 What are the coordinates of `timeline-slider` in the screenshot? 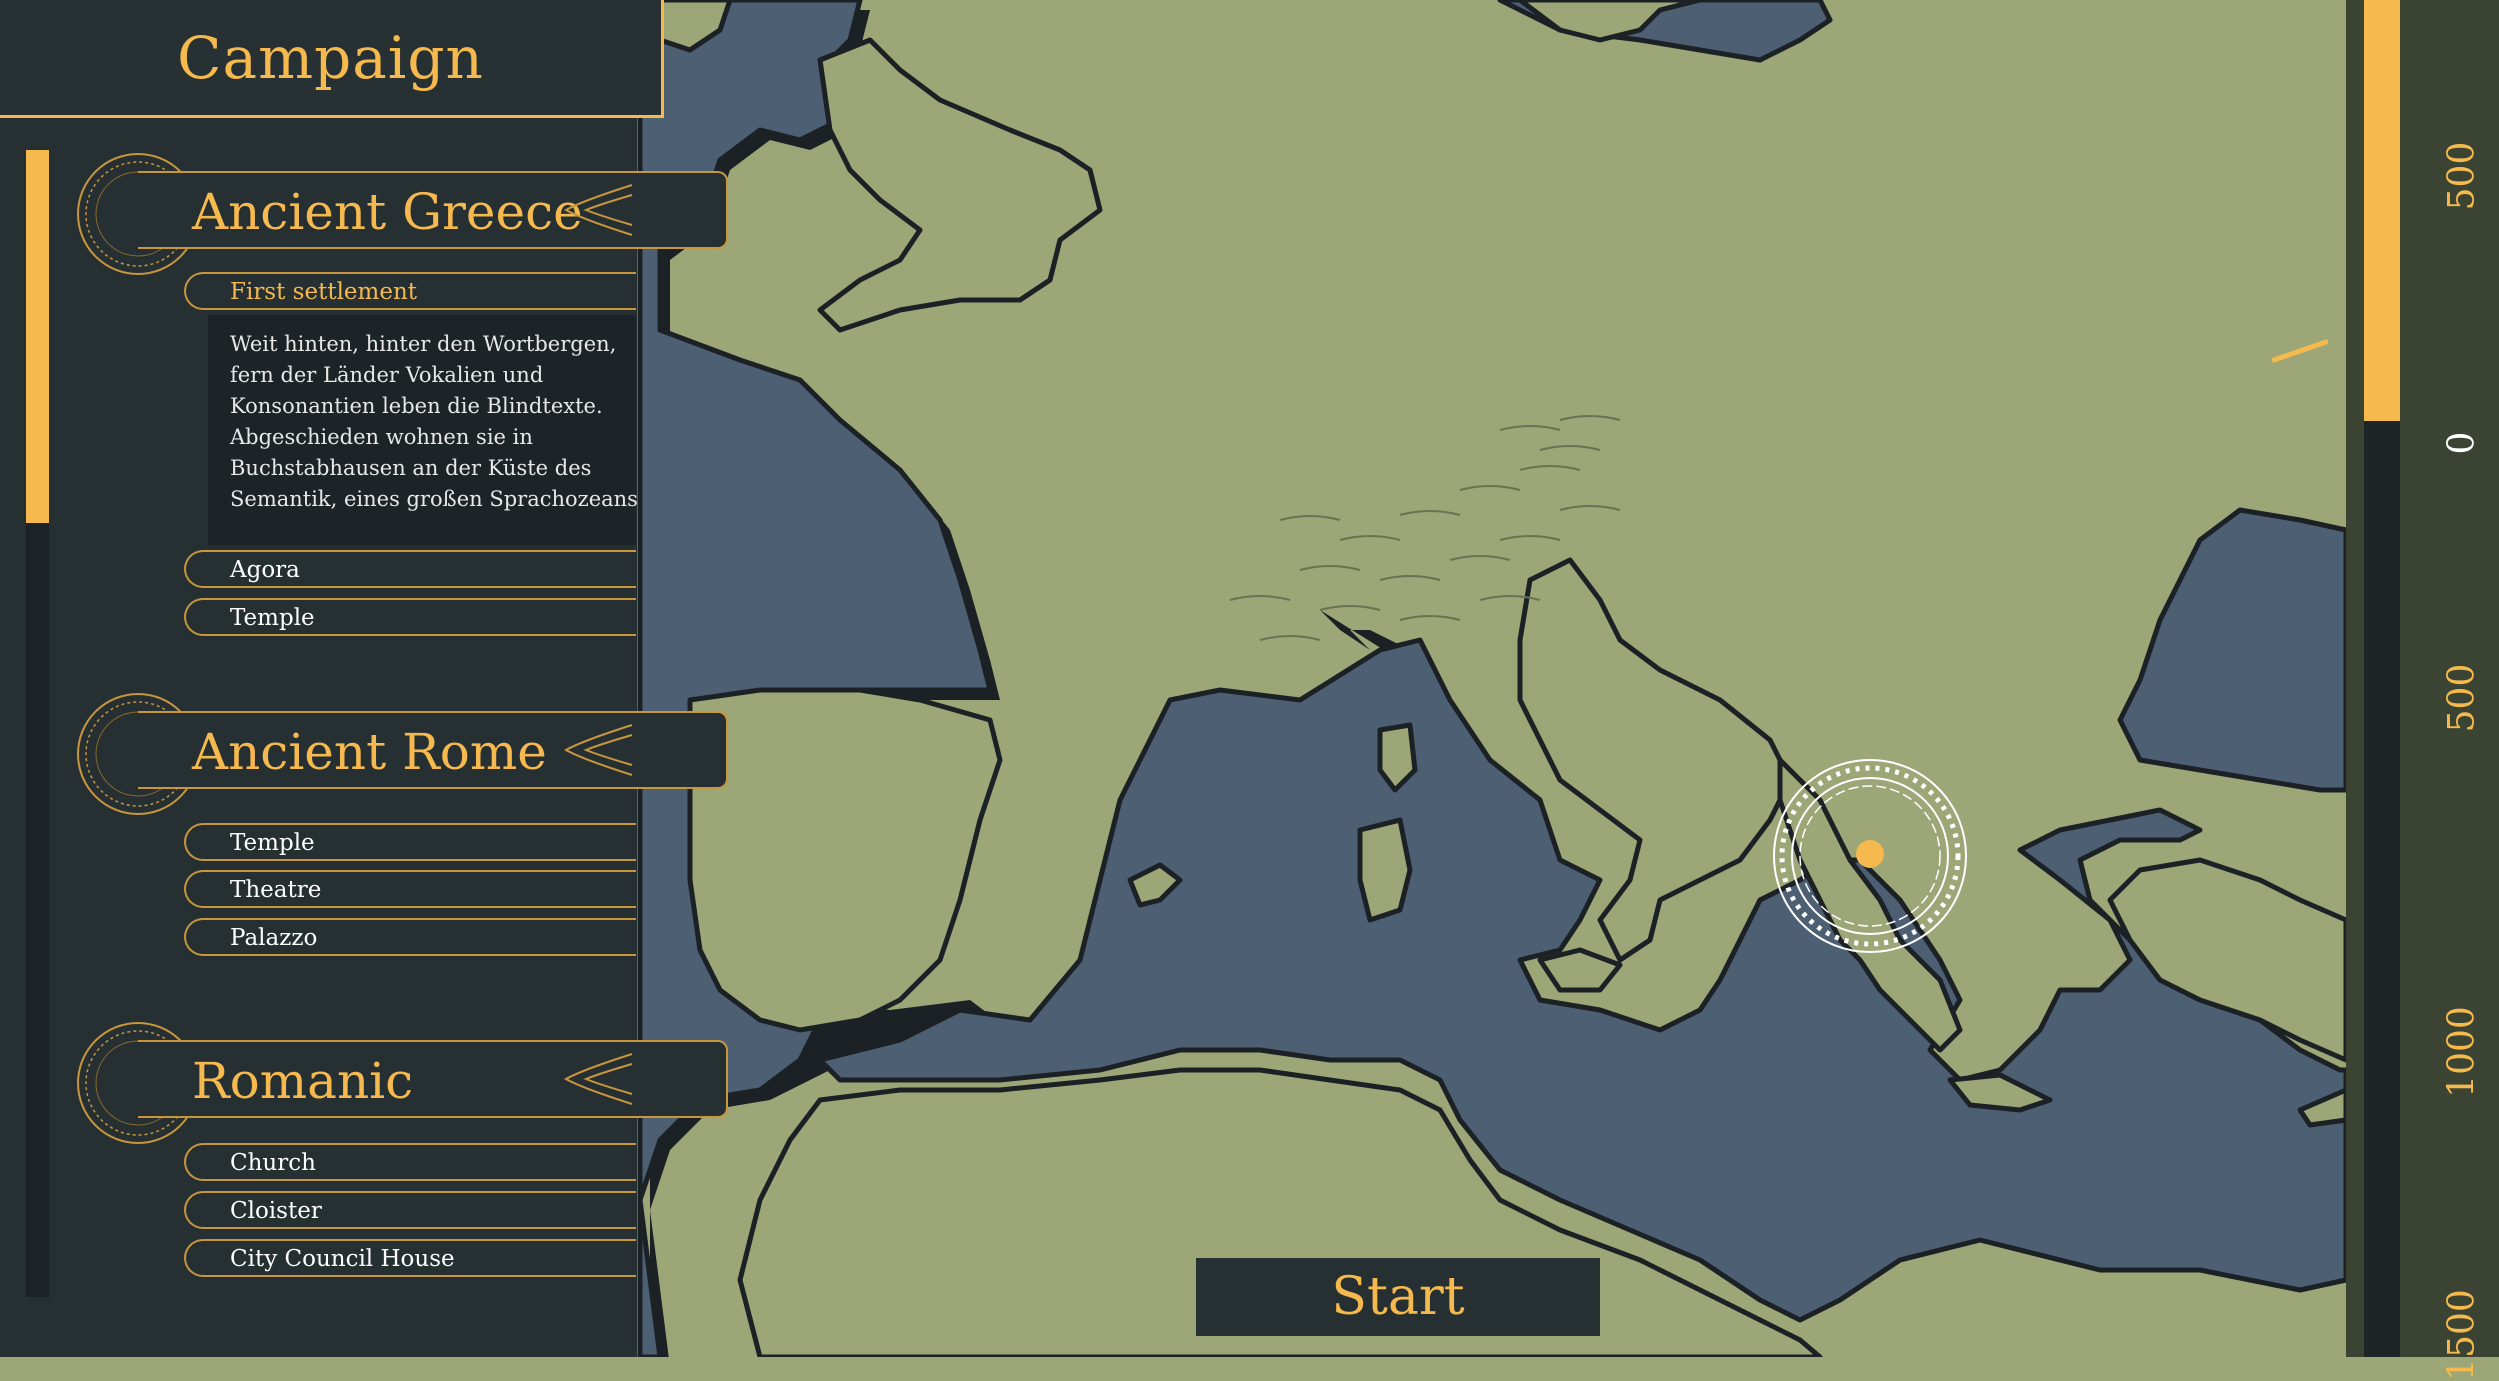 It's located at (2382, 678).